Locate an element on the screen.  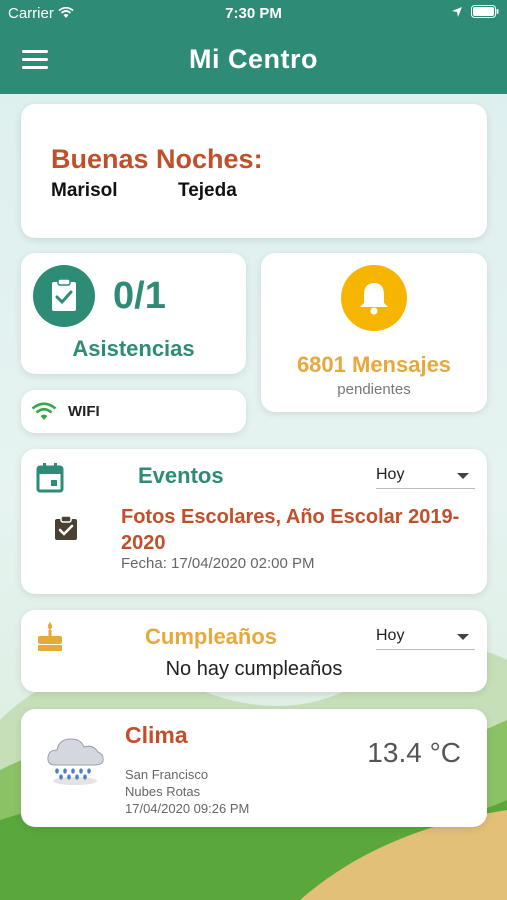
birthdays-title: Cumpleaños is located at coordinates (211, 636).